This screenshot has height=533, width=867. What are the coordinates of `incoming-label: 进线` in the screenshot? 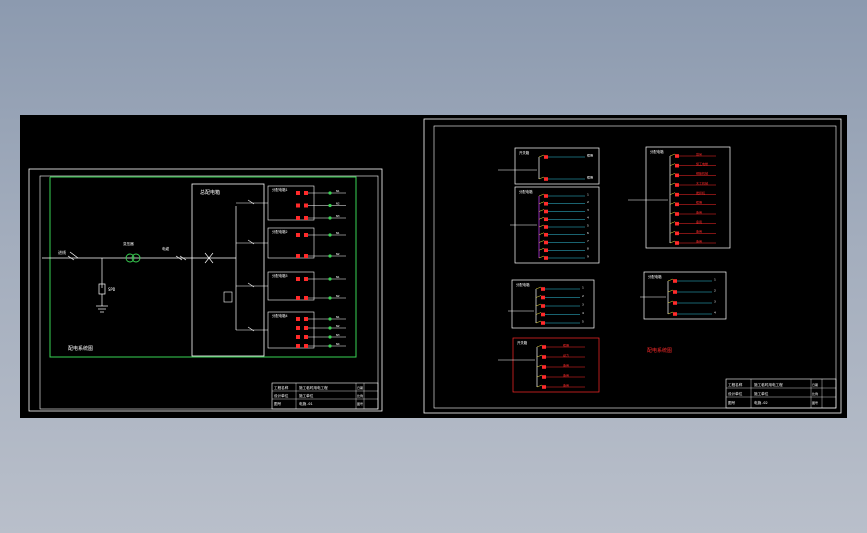 It's located at (62, 252).